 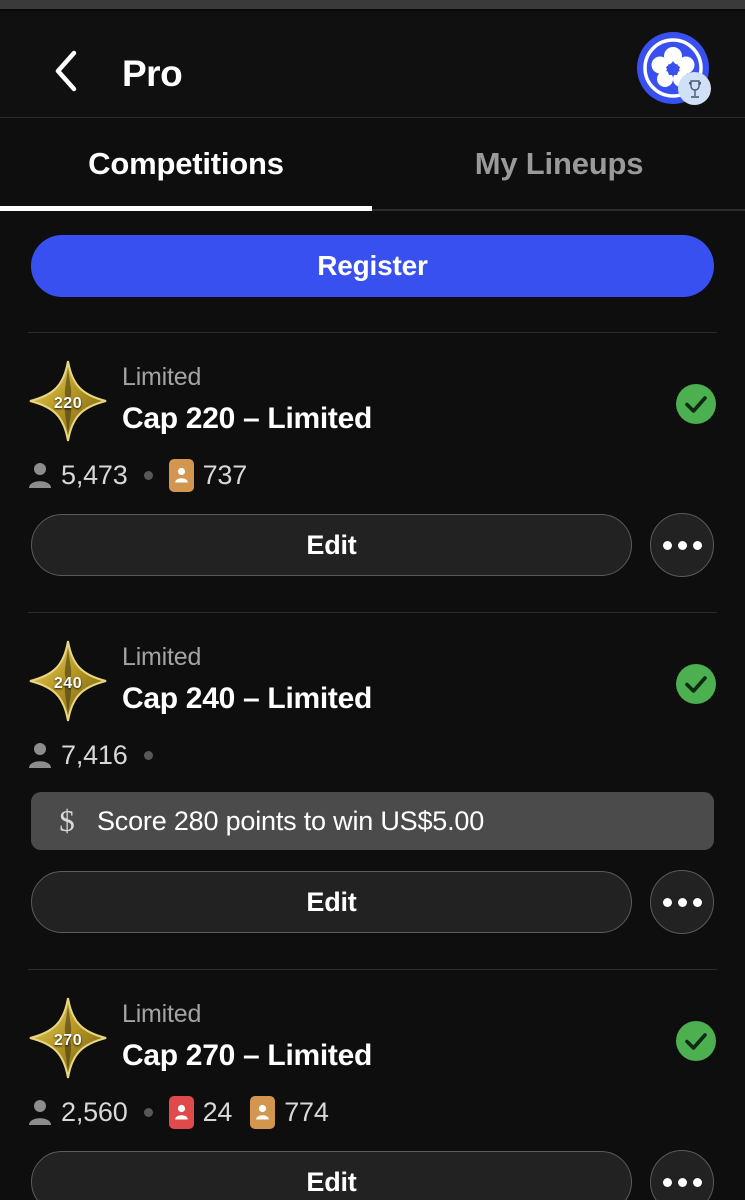 What do you see at coordinates (419, 400) in the screenshot?
I see `competition-text-block: Limited Cap 220 – Limited` at bounding box center [419, 400].